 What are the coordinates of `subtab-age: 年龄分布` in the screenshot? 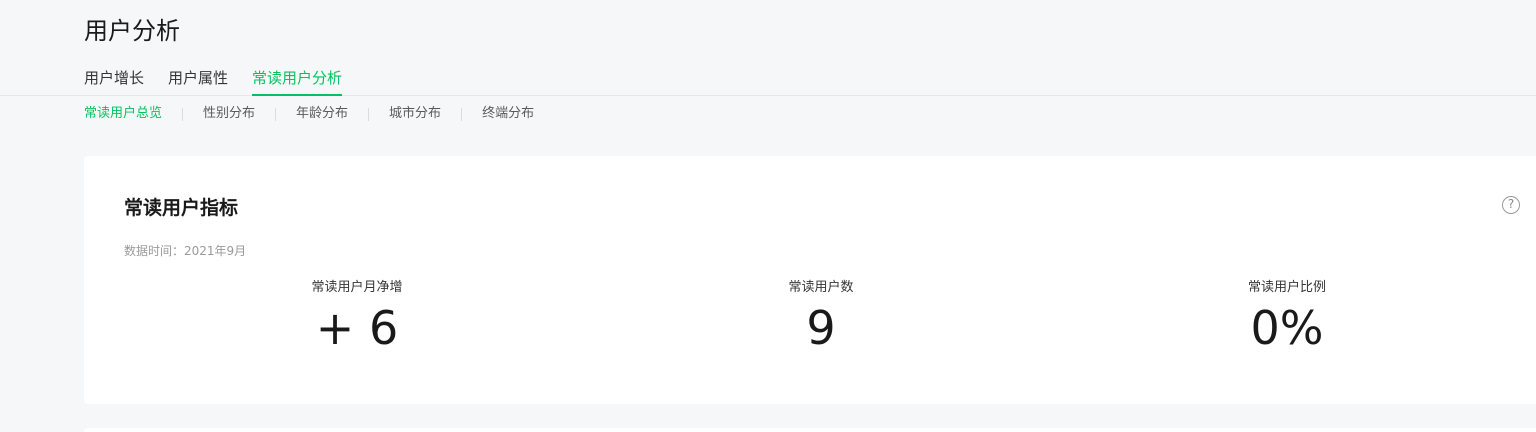 It's located at (322, 114).